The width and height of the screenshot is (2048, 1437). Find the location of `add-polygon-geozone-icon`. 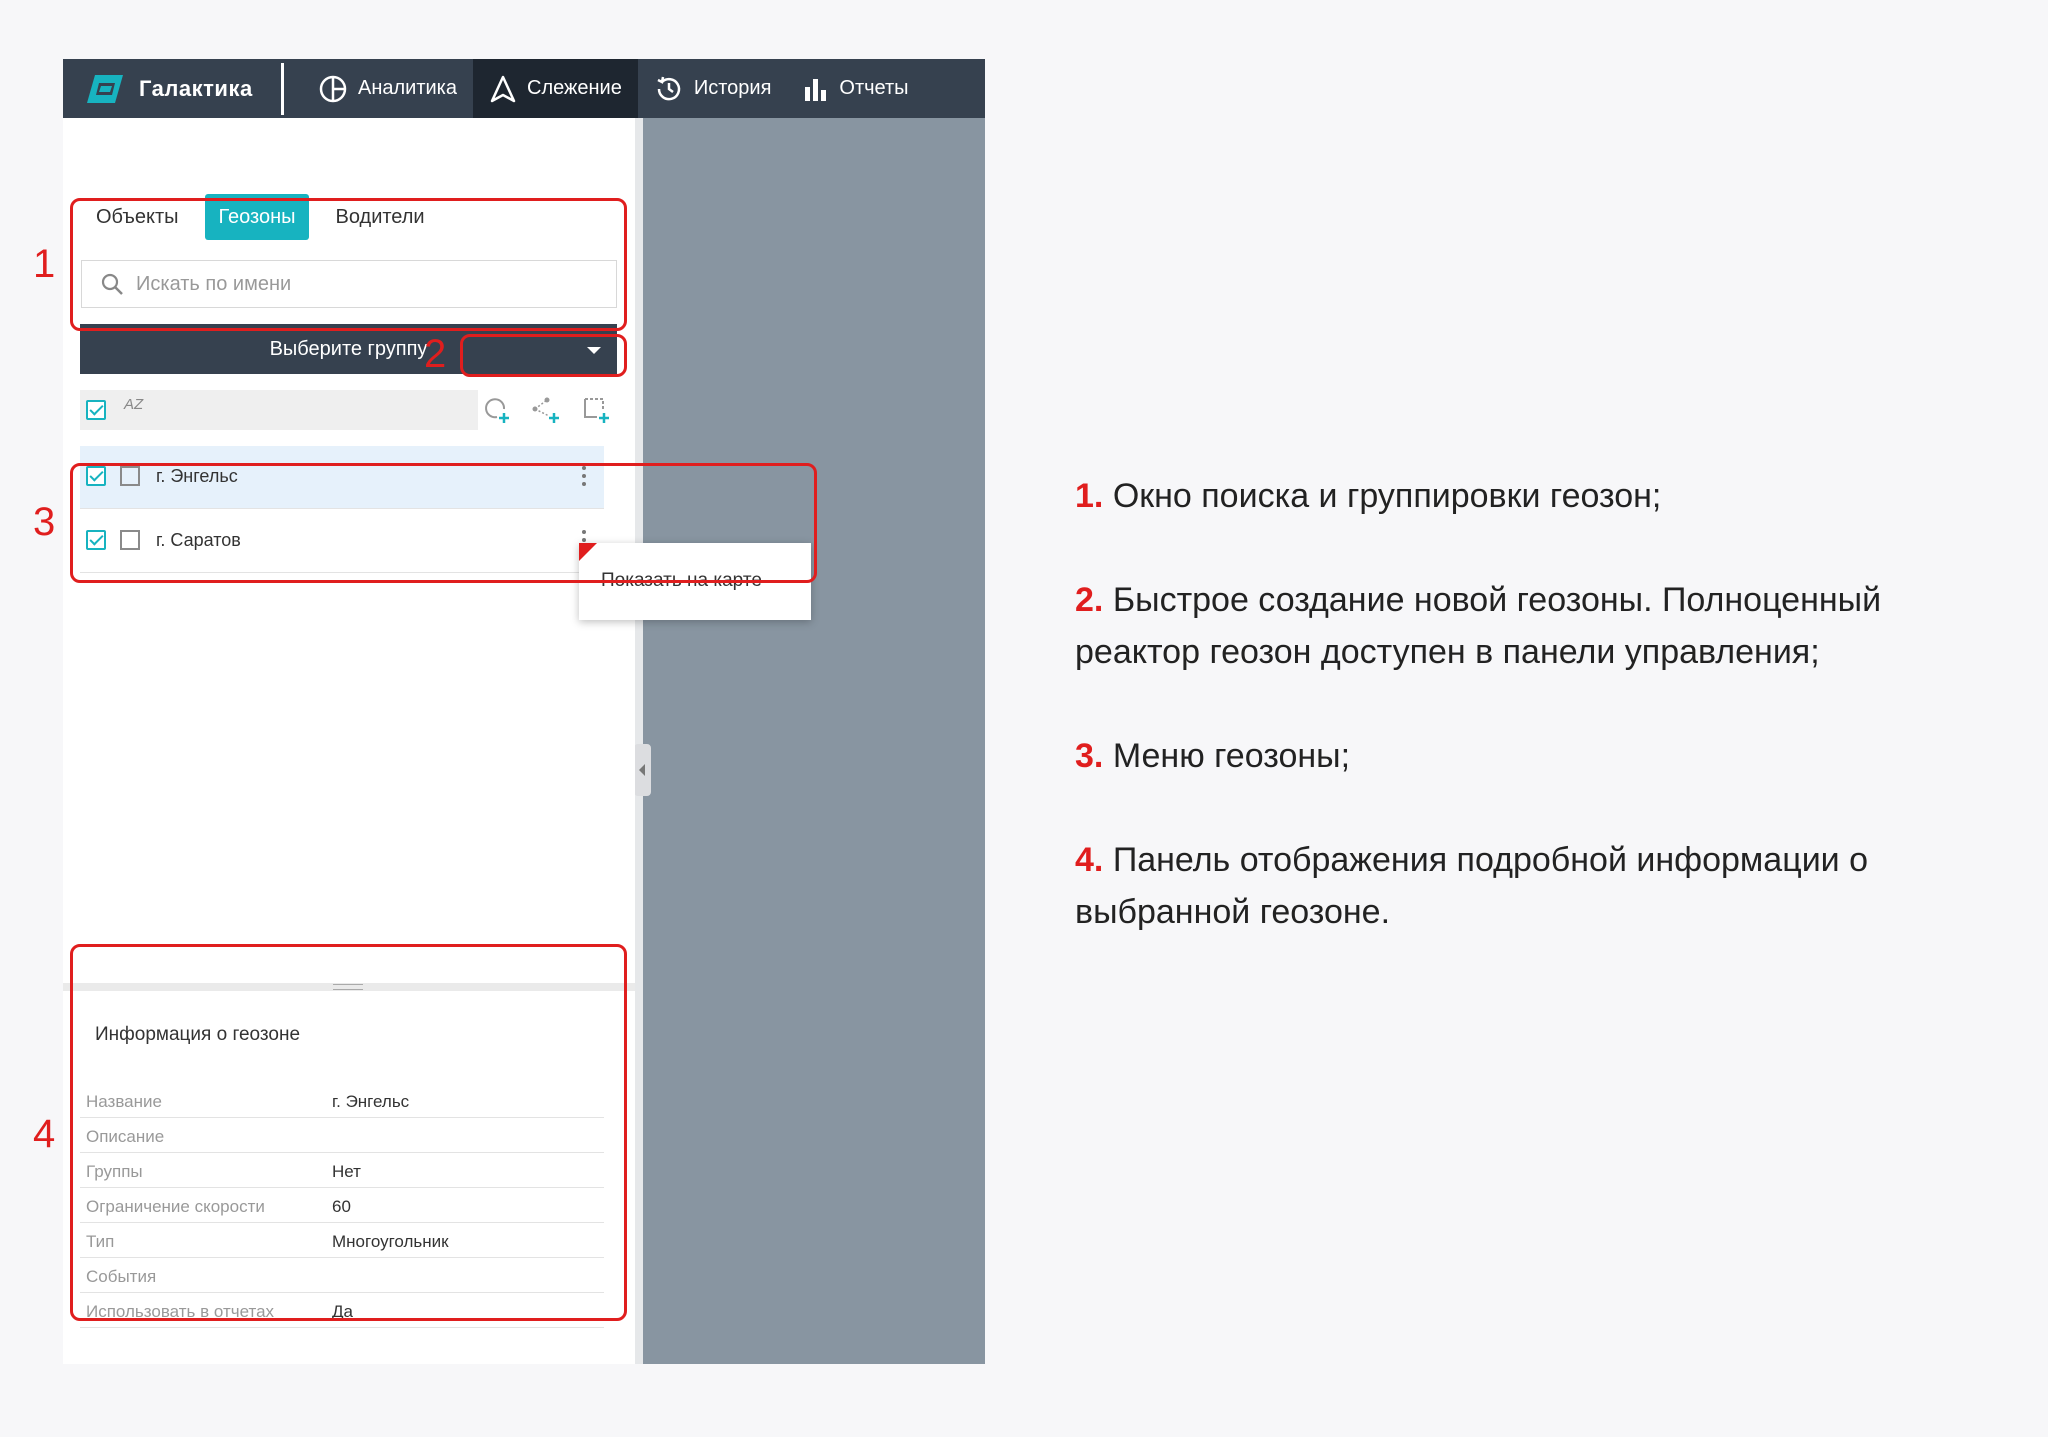

add-polygon-geozone-icon is located at coordinates (596, 410).